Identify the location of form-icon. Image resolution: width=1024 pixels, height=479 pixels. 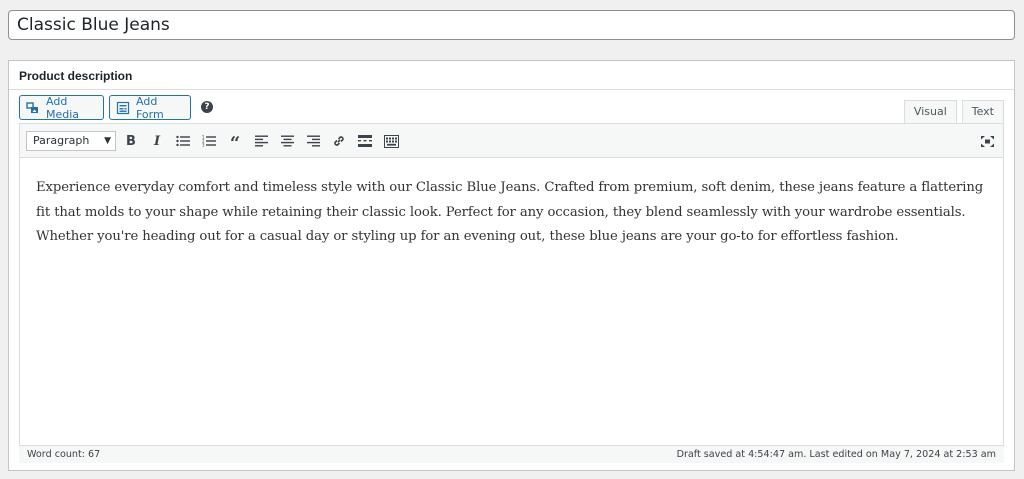
(123, 108).